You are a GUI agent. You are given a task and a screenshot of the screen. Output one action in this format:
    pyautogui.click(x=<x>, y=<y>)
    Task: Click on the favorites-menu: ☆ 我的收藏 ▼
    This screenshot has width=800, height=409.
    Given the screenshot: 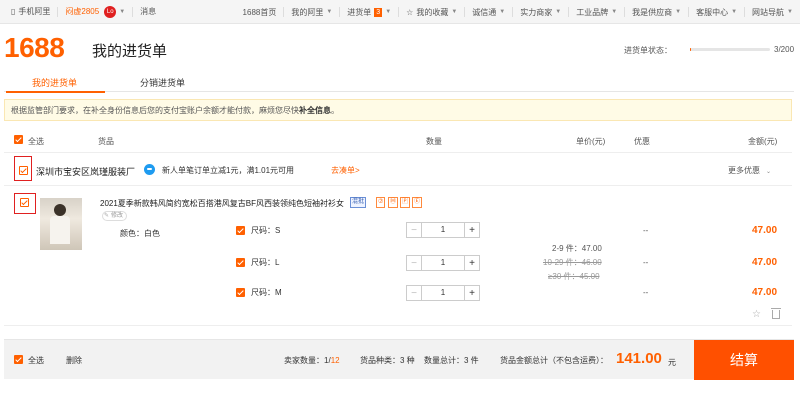 What is the action you would take?
    pyautogui.click(x=431, y=12)
    